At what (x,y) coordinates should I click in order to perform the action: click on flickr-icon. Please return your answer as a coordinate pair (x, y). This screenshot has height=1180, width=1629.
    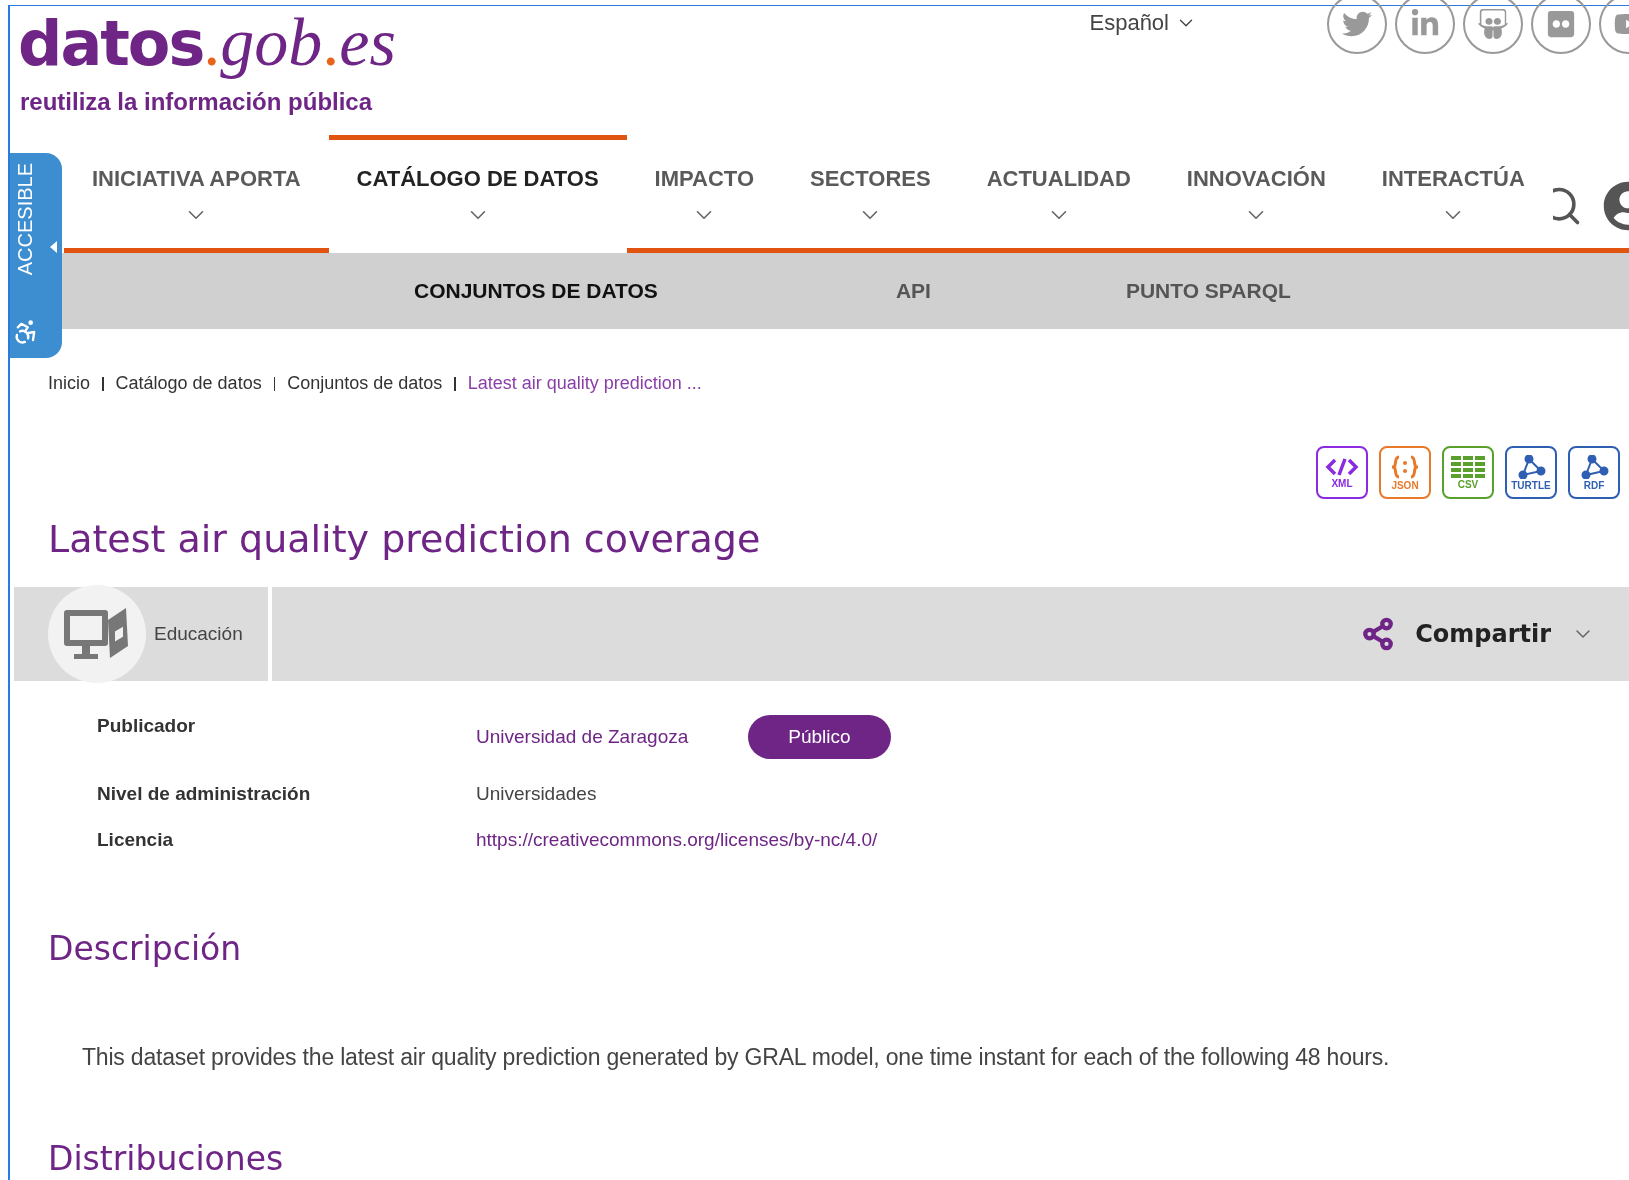
    Looking at the image, I should click on (1561, 27).